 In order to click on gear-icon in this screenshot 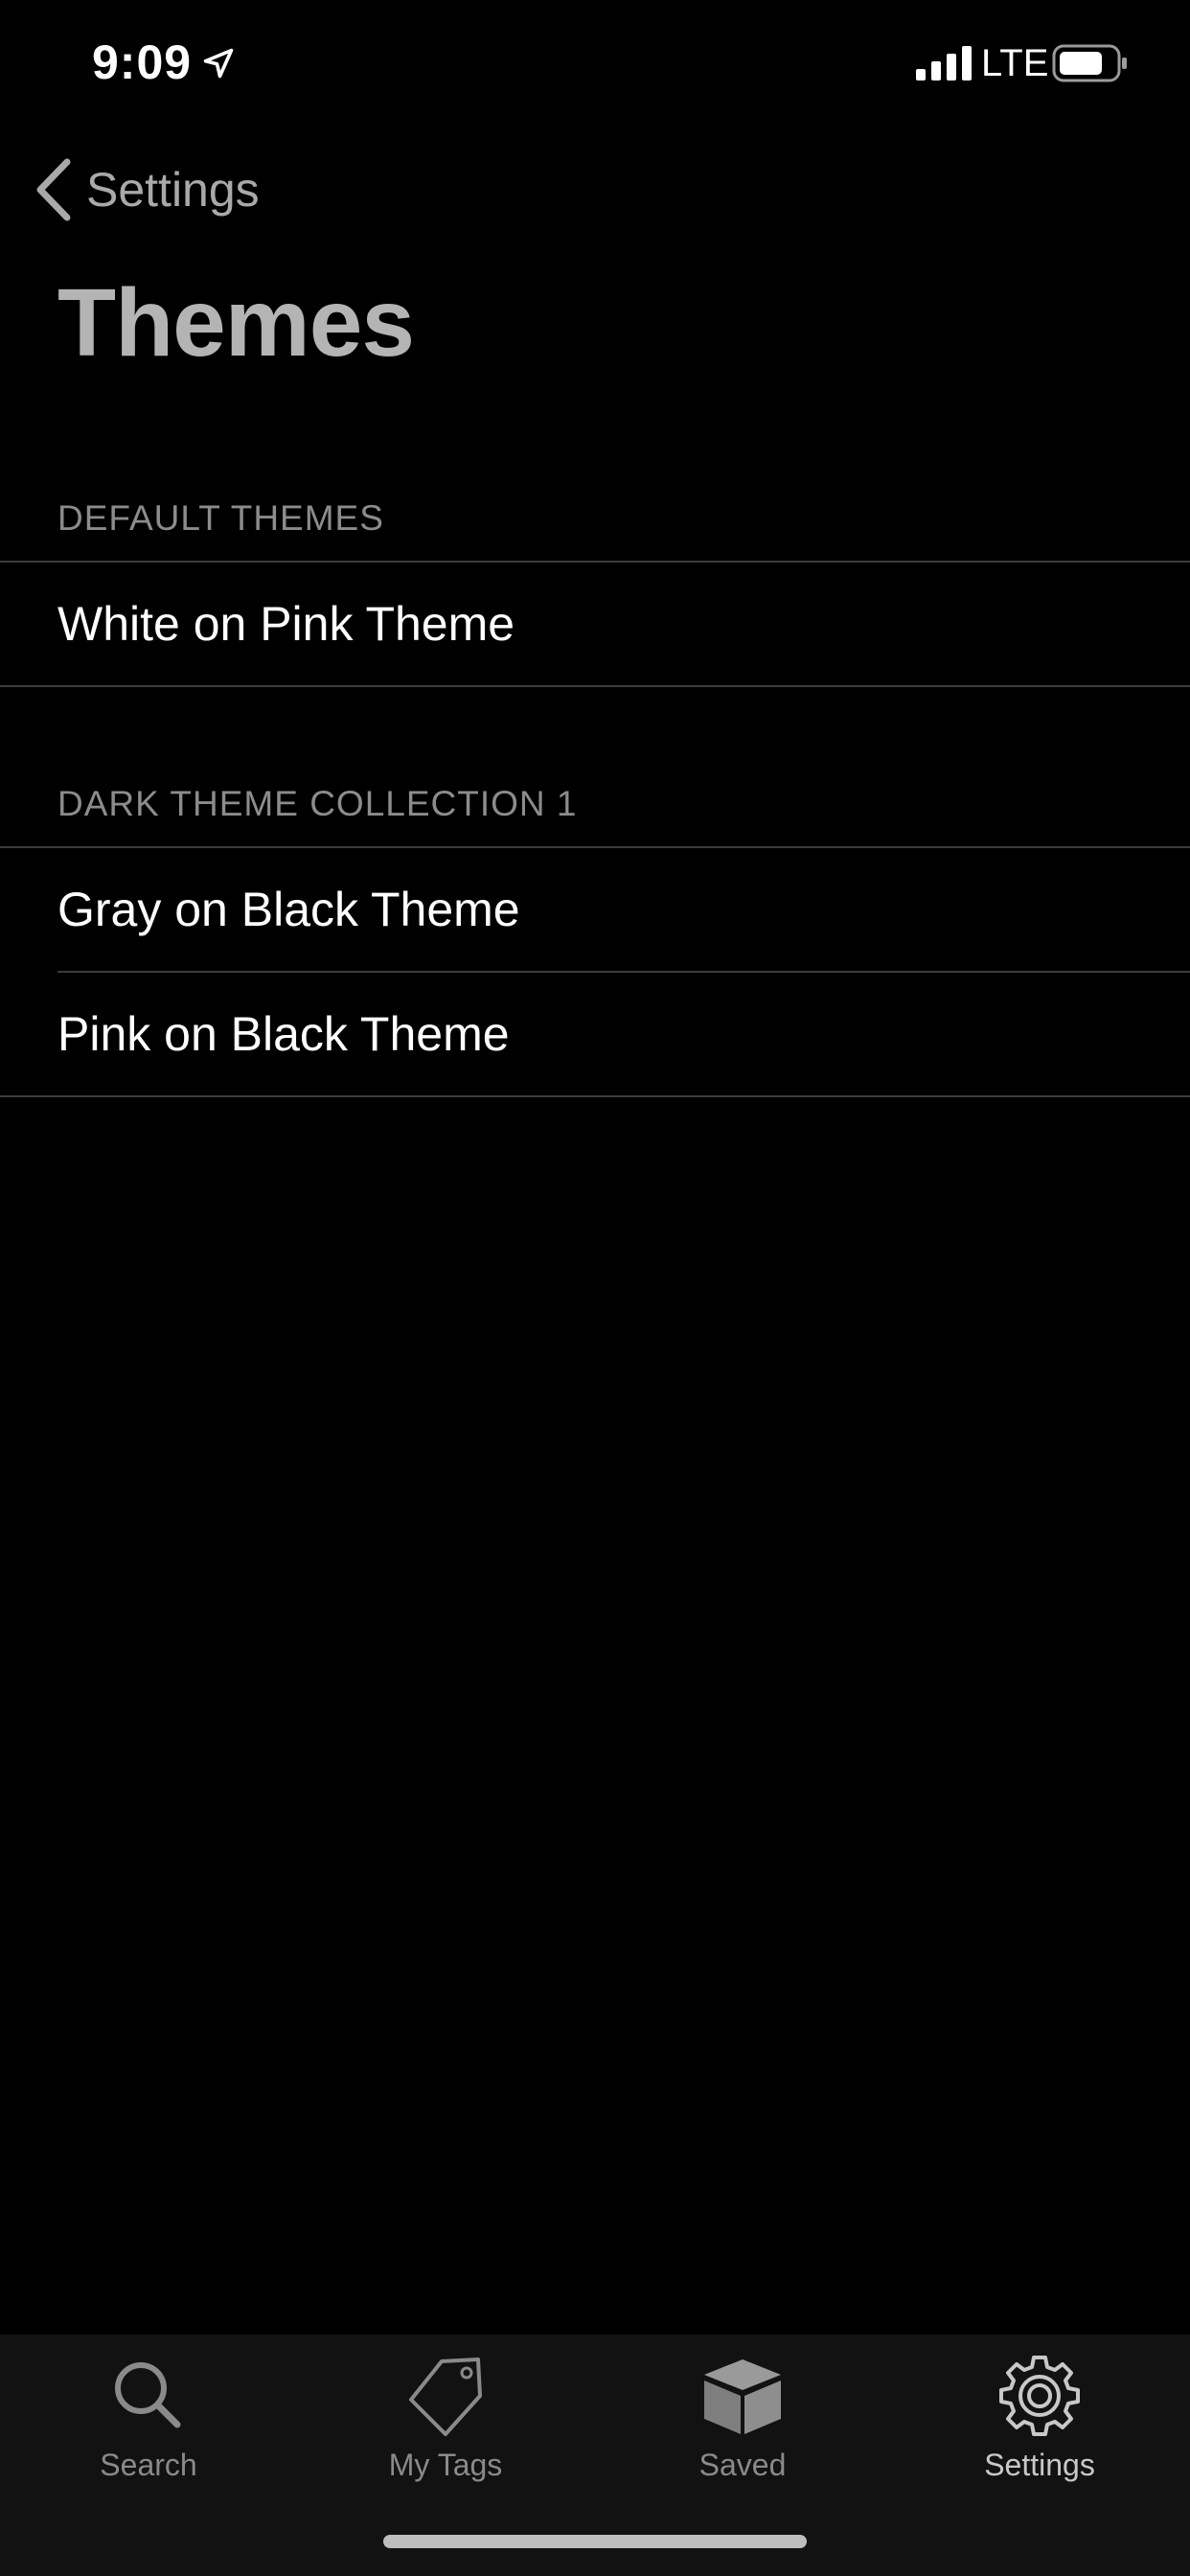, I will do `click(1039, 2396)`.